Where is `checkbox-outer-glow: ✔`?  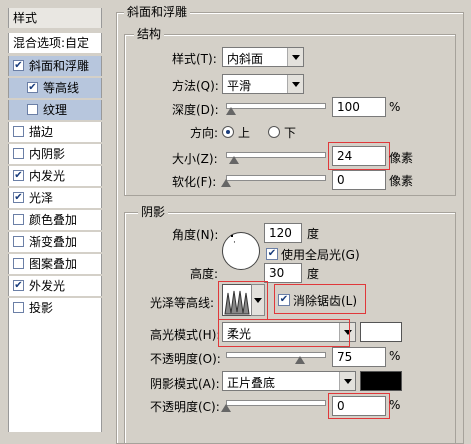 checkbox-outer-glow: ✔ is located at coordinates (18, 285).